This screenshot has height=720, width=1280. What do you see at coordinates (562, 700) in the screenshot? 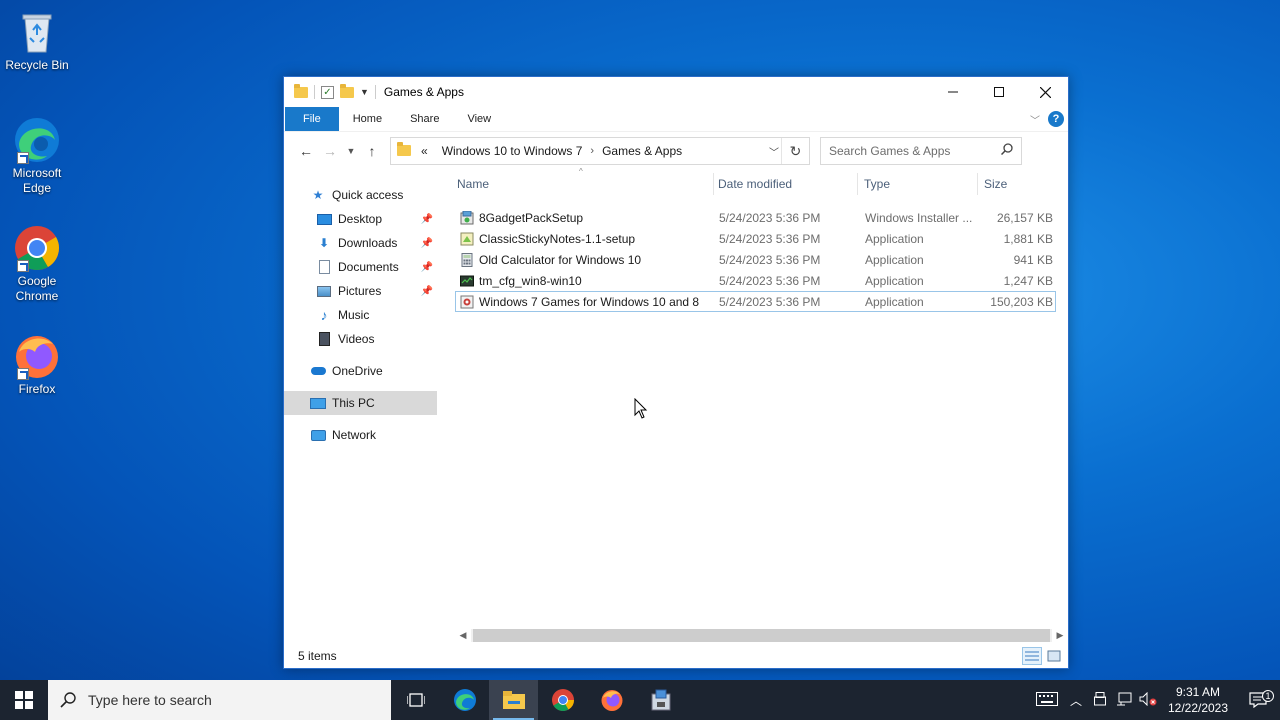
I see `taskbar-app-chrome` at bounding box center [562, 700].